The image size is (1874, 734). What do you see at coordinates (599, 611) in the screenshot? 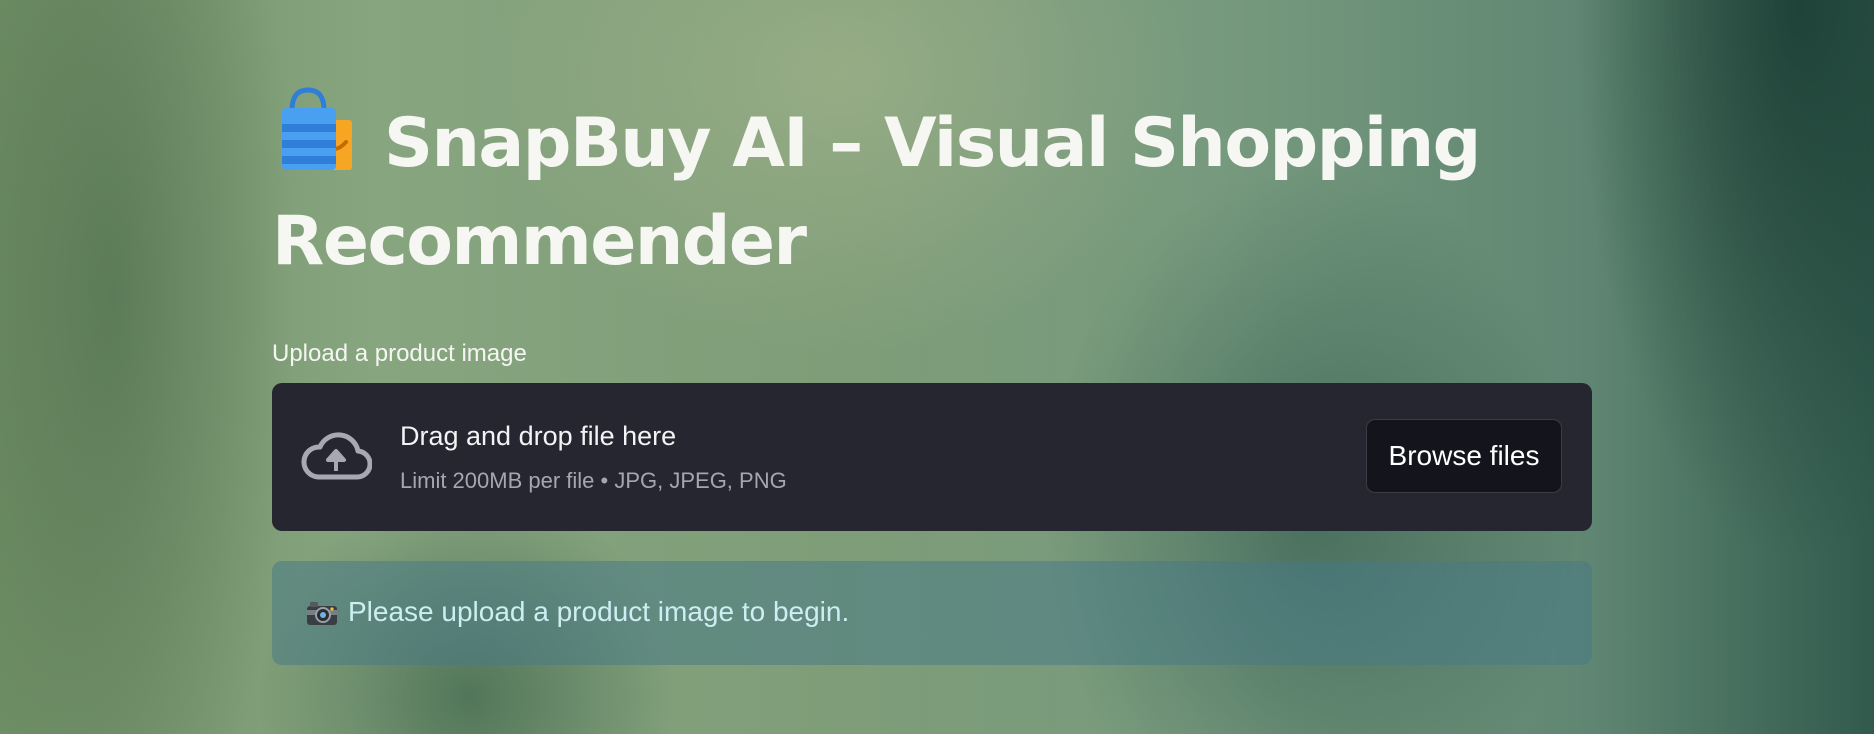
I see `info-message: Please upload a product image to begin.` at bounding box center [599, 611].